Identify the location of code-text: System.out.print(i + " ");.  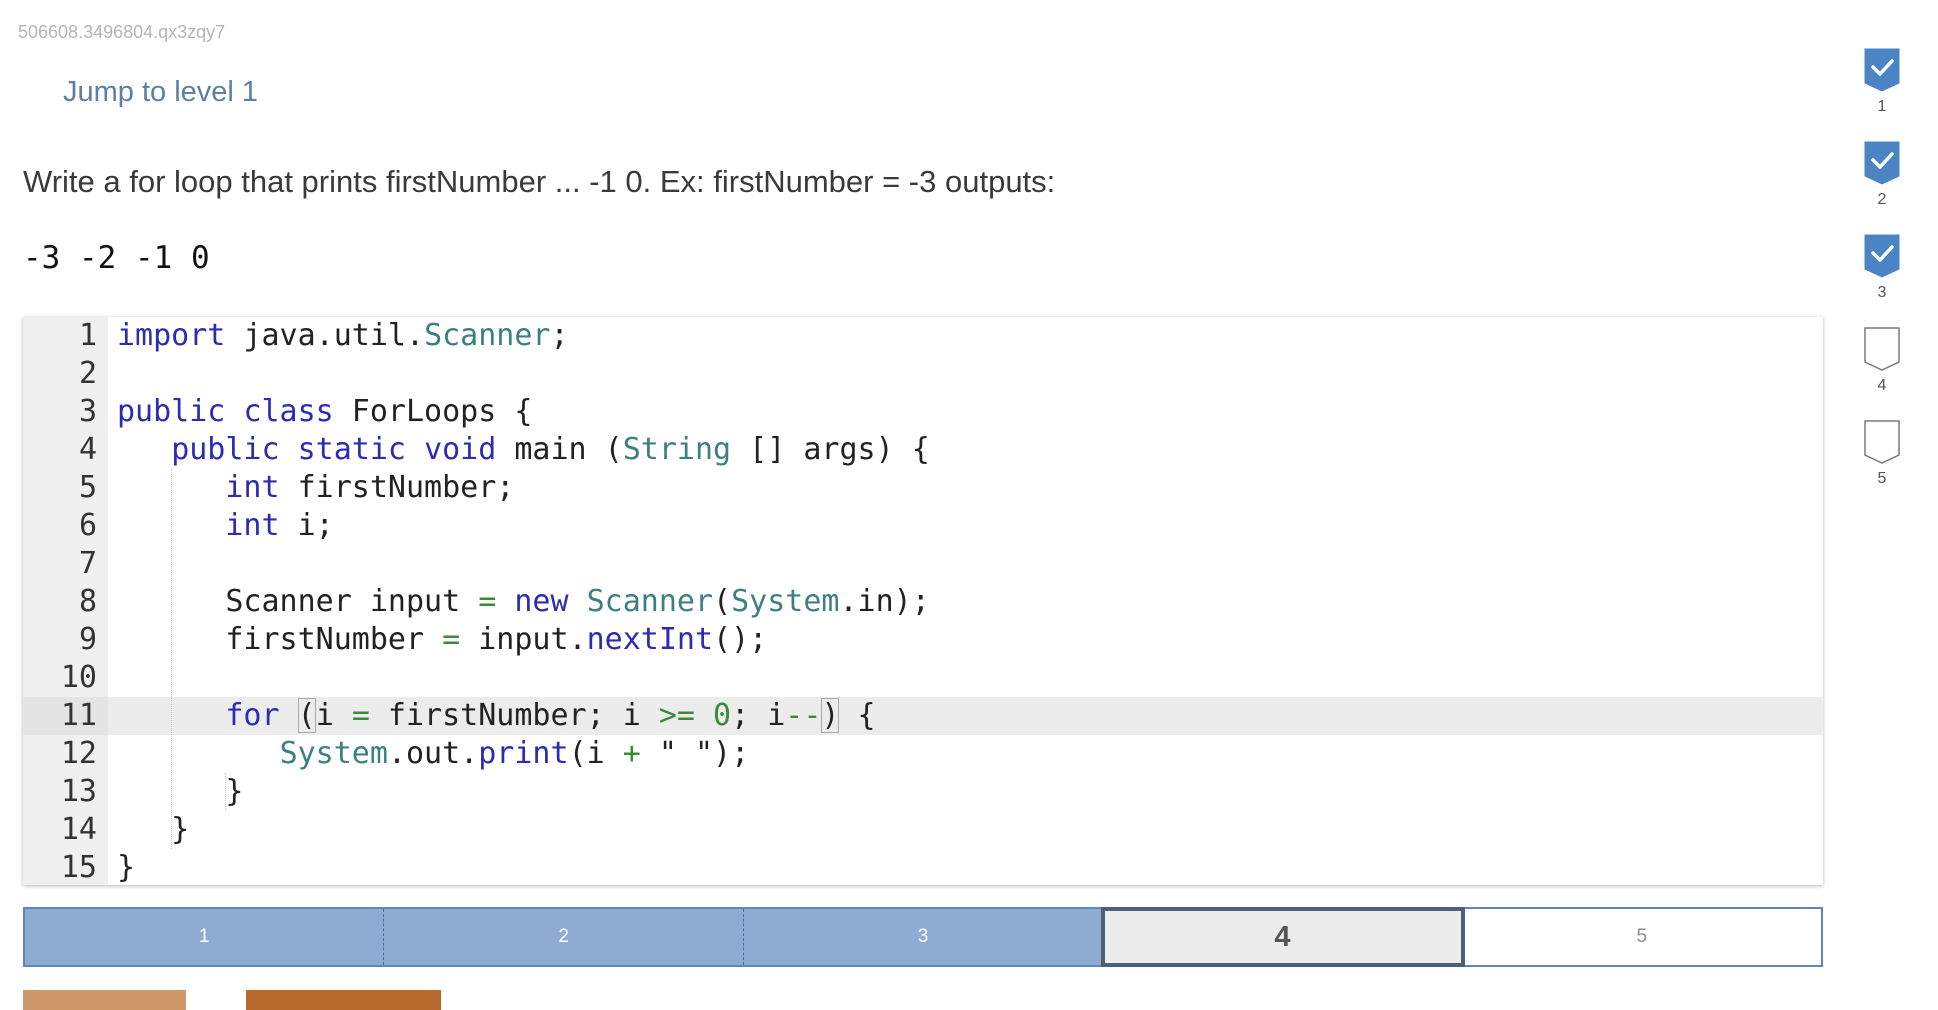
(433, 754).